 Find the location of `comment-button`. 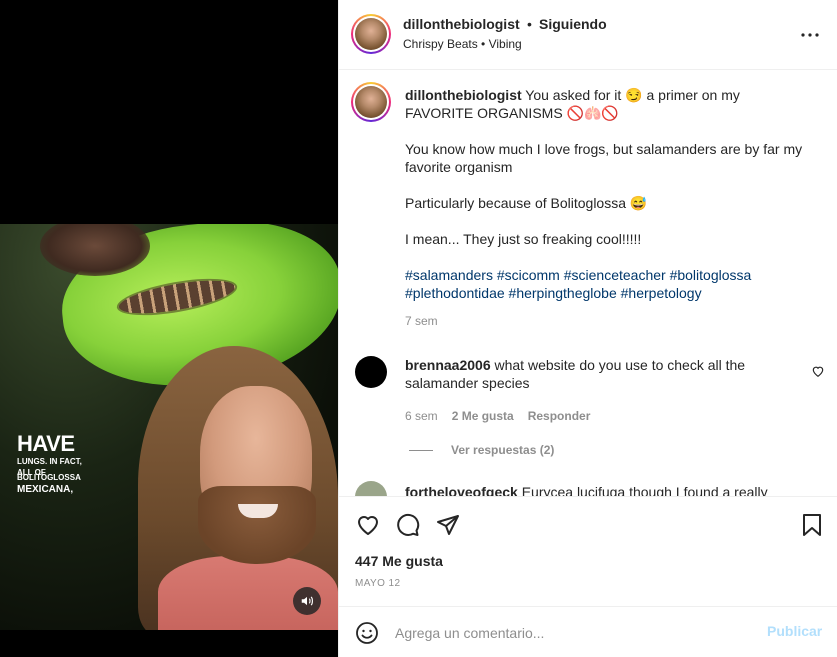

comment-button is located at coordinates (408, 525).